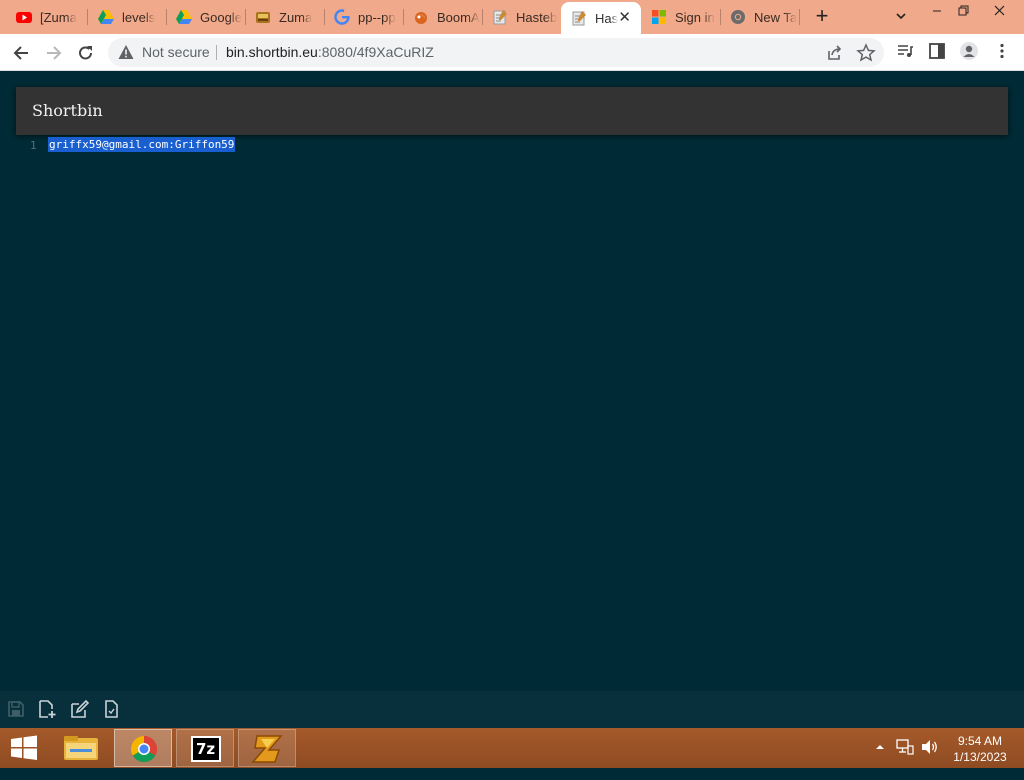 This screenshot has width=1024, height=780. I want to click on bookmark-star-icon, so click(866, 53).